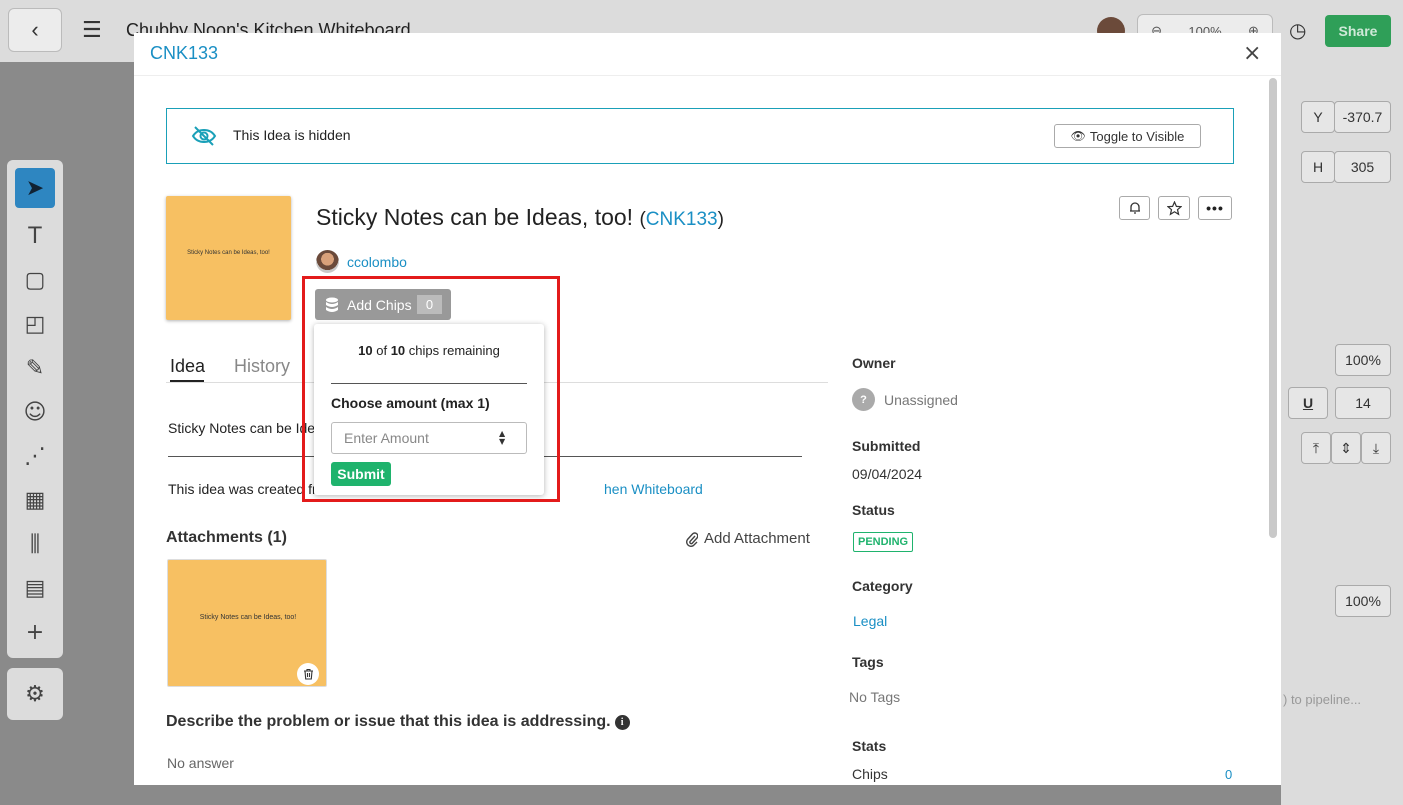 Image resolution: width=1403 pixels, height=805 pixels. Describe the element at coordinates (35, 368) in the screenshot. I see `pen-tool-icon: ✎` at that location.